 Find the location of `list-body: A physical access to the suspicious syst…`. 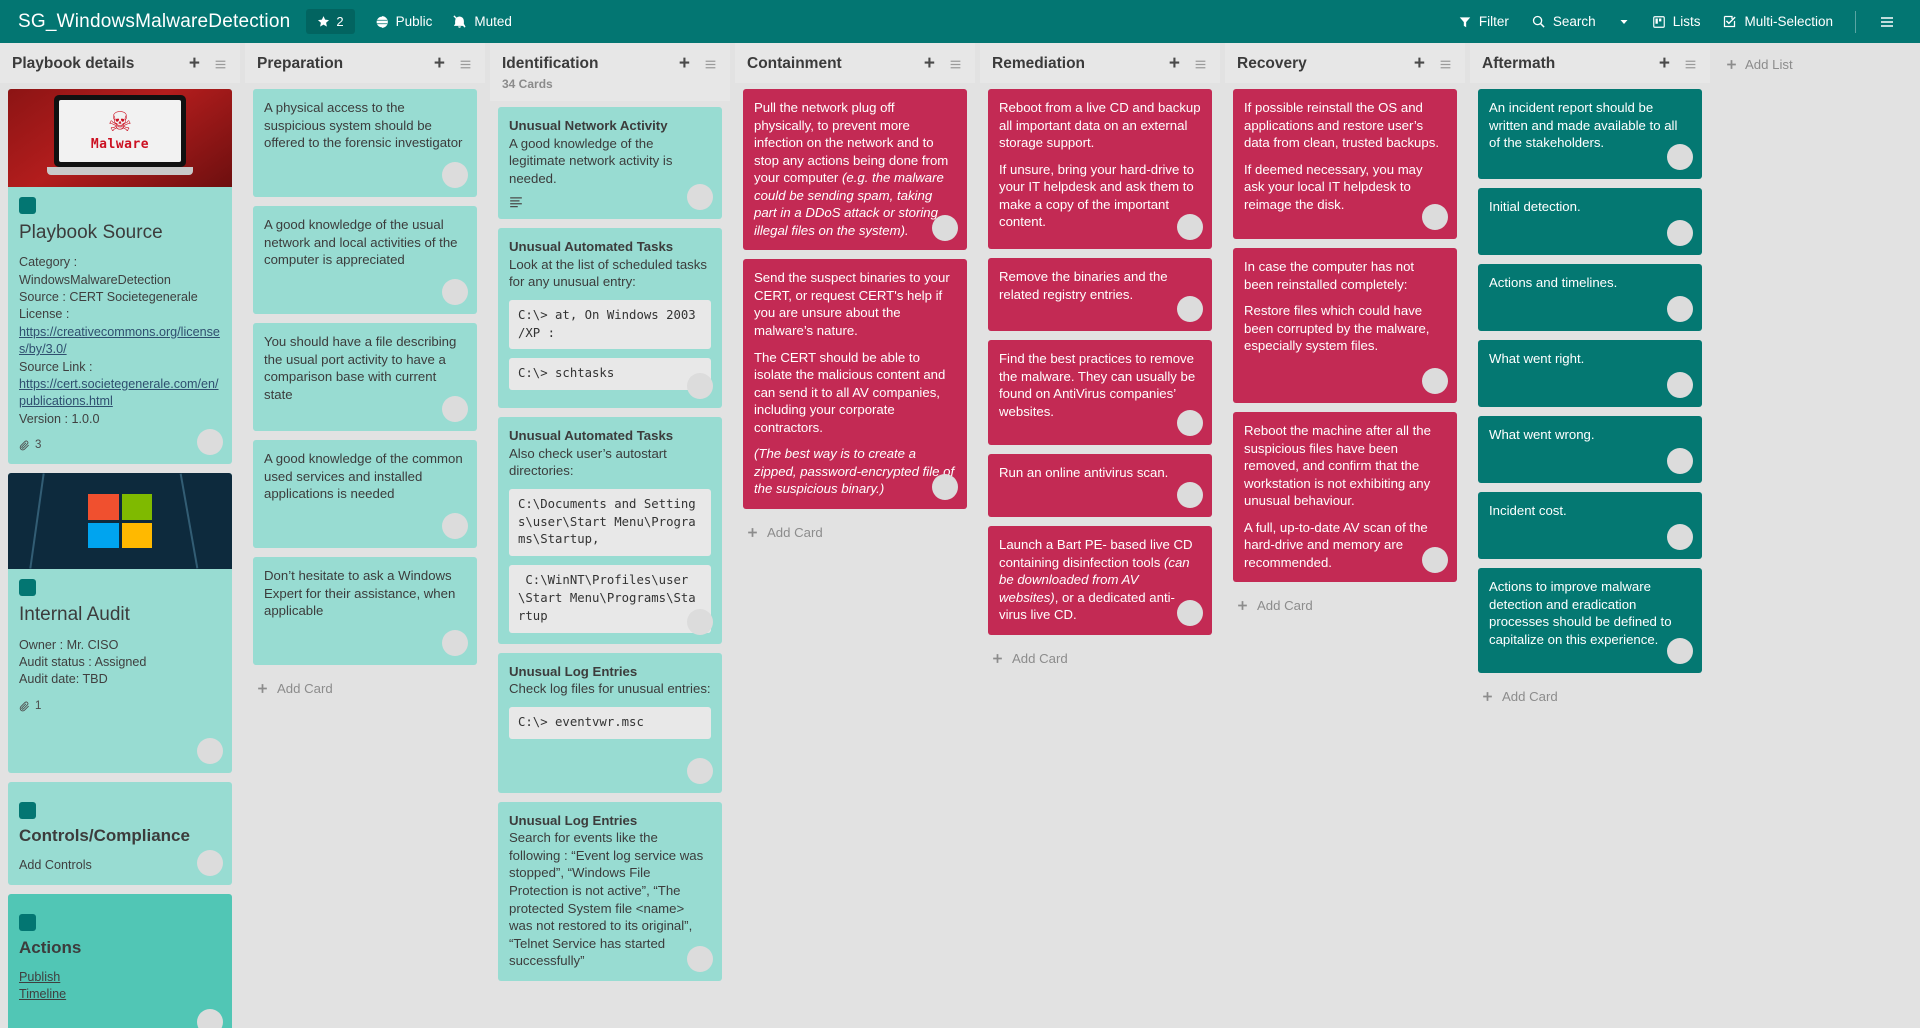

list-body: A physical access to the suspicious syst… is located at coordinates (365, 555).